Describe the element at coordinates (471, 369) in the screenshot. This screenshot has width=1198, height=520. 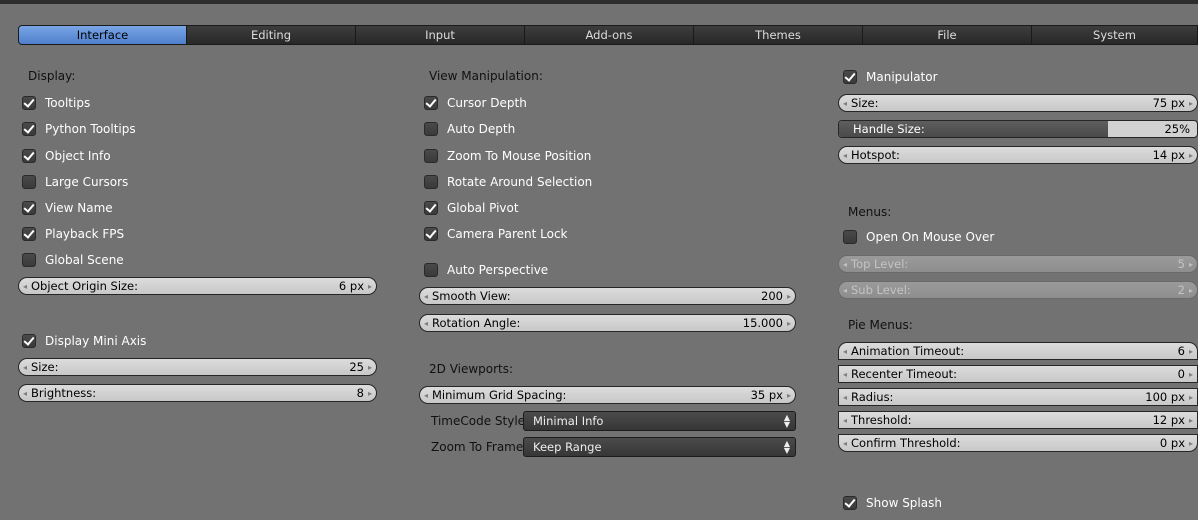
I see `2d-viewports-header: 2D Viewports:` at that location.